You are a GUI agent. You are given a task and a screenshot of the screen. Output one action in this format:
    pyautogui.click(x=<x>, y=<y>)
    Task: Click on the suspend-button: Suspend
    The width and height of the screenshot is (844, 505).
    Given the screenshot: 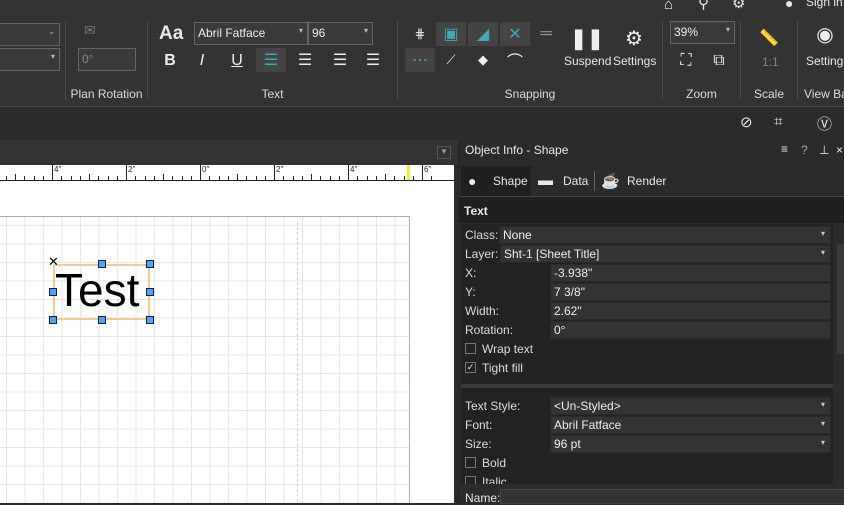 What is the action you would take?
    pyautogui.click(x=587, y=61)
    